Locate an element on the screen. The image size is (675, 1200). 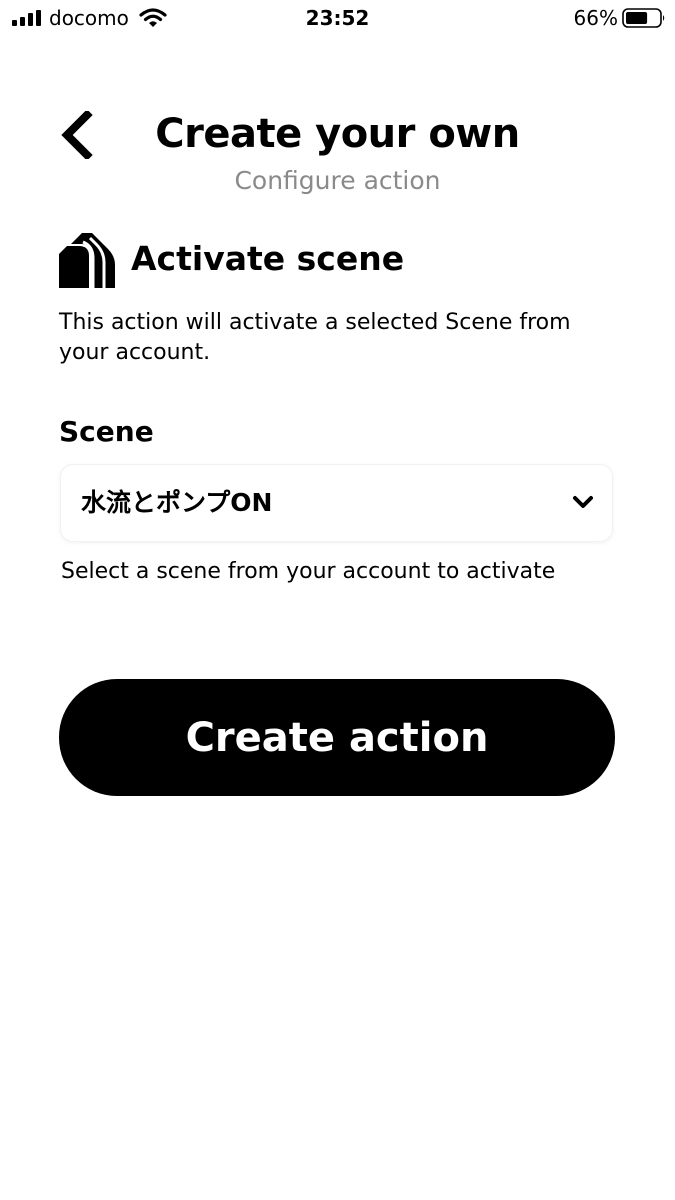
status-bar: docomo 23:52 66% is located at coordinates (337, 19).